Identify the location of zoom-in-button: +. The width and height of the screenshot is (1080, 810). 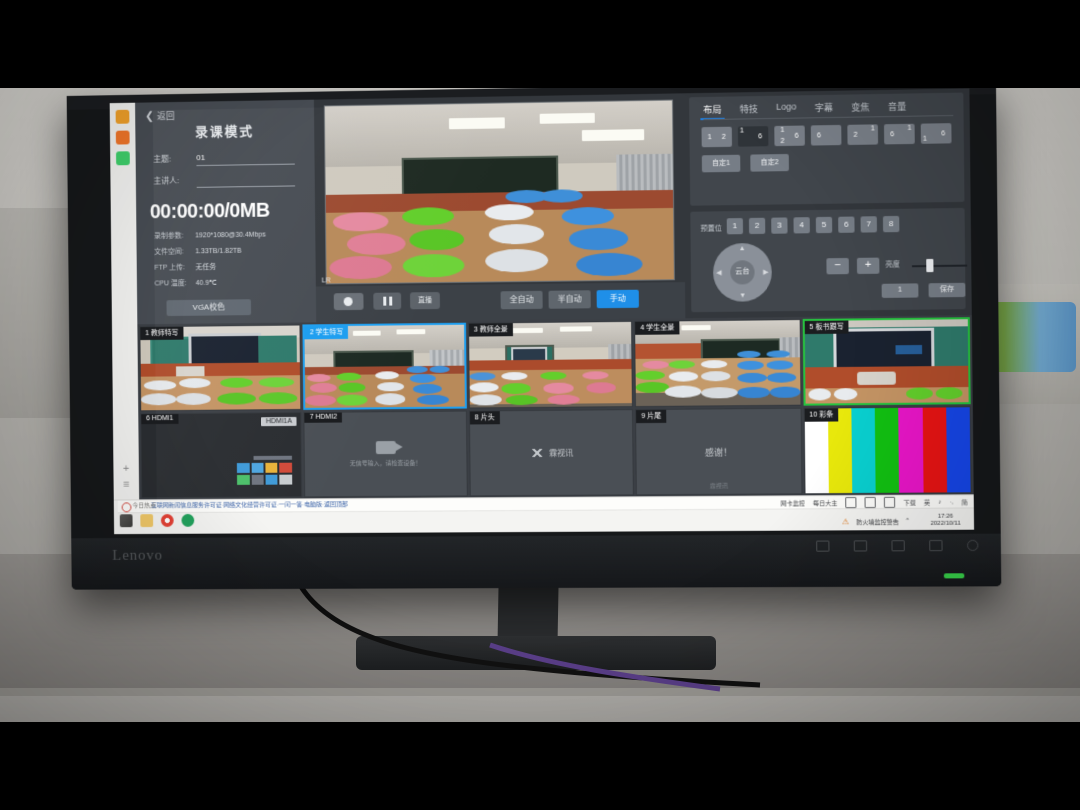
(868, 266).